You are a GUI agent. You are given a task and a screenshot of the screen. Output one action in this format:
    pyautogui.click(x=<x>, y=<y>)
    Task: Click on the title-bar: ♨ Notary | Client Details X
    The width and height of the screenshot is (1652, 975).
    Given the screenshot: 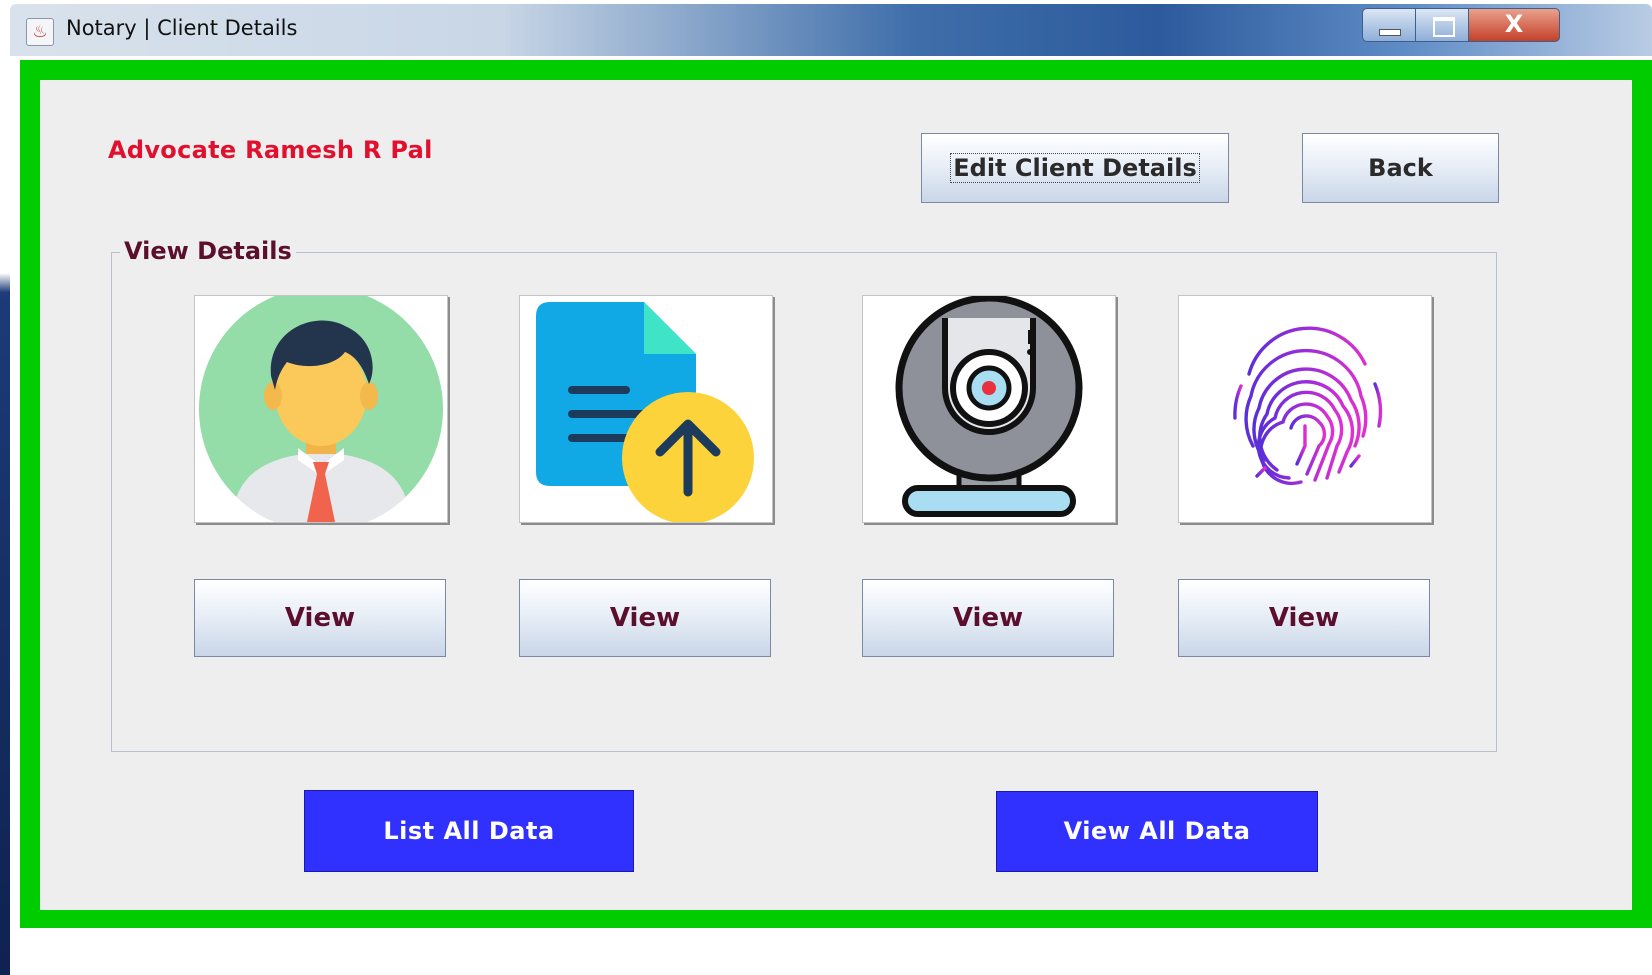 What is the action you would take?
    pyautogui.click(x=831, y=30)
    